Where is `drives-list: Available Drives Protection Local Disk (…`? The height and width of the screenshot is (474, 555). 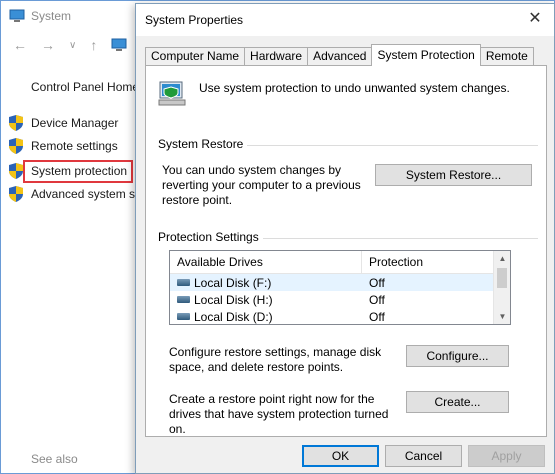 drives-list: Available Drives Protection Local Disk (… is located at coordinates (340, 287).